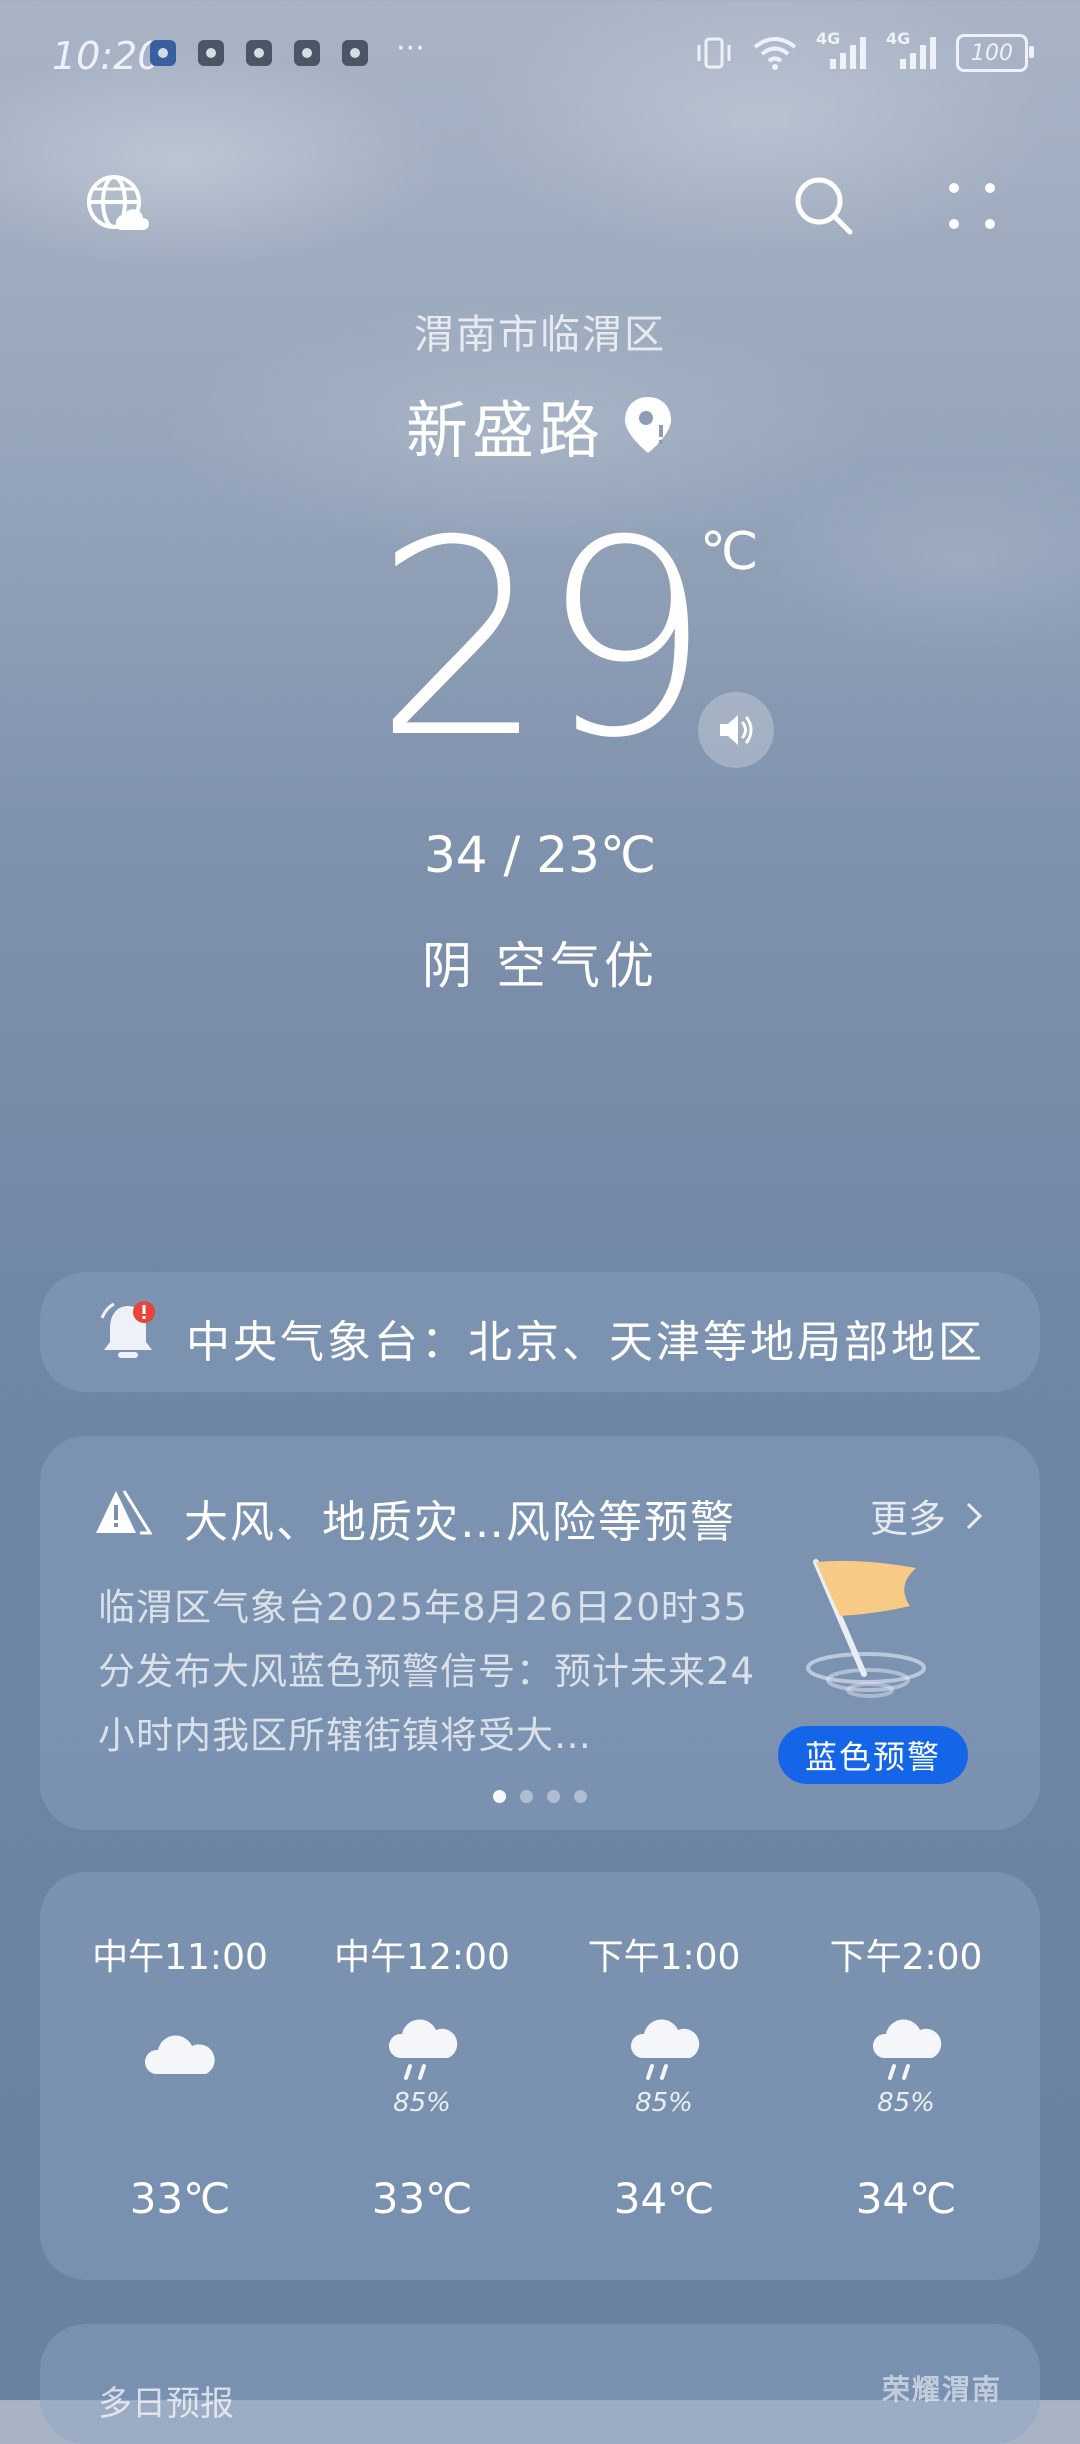 The width and height of the screenshot is (1080, 2444). Describe the element at coordinates (729, 552) in the screenshot. I see `temperature-unit: ℃` at that location.